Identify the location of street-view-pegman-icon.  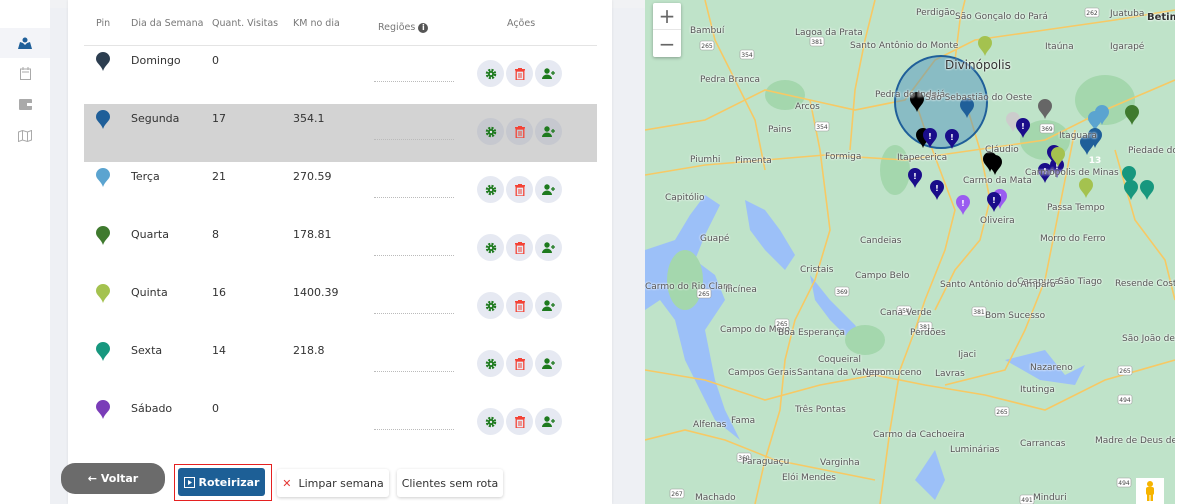
(1150, 491).